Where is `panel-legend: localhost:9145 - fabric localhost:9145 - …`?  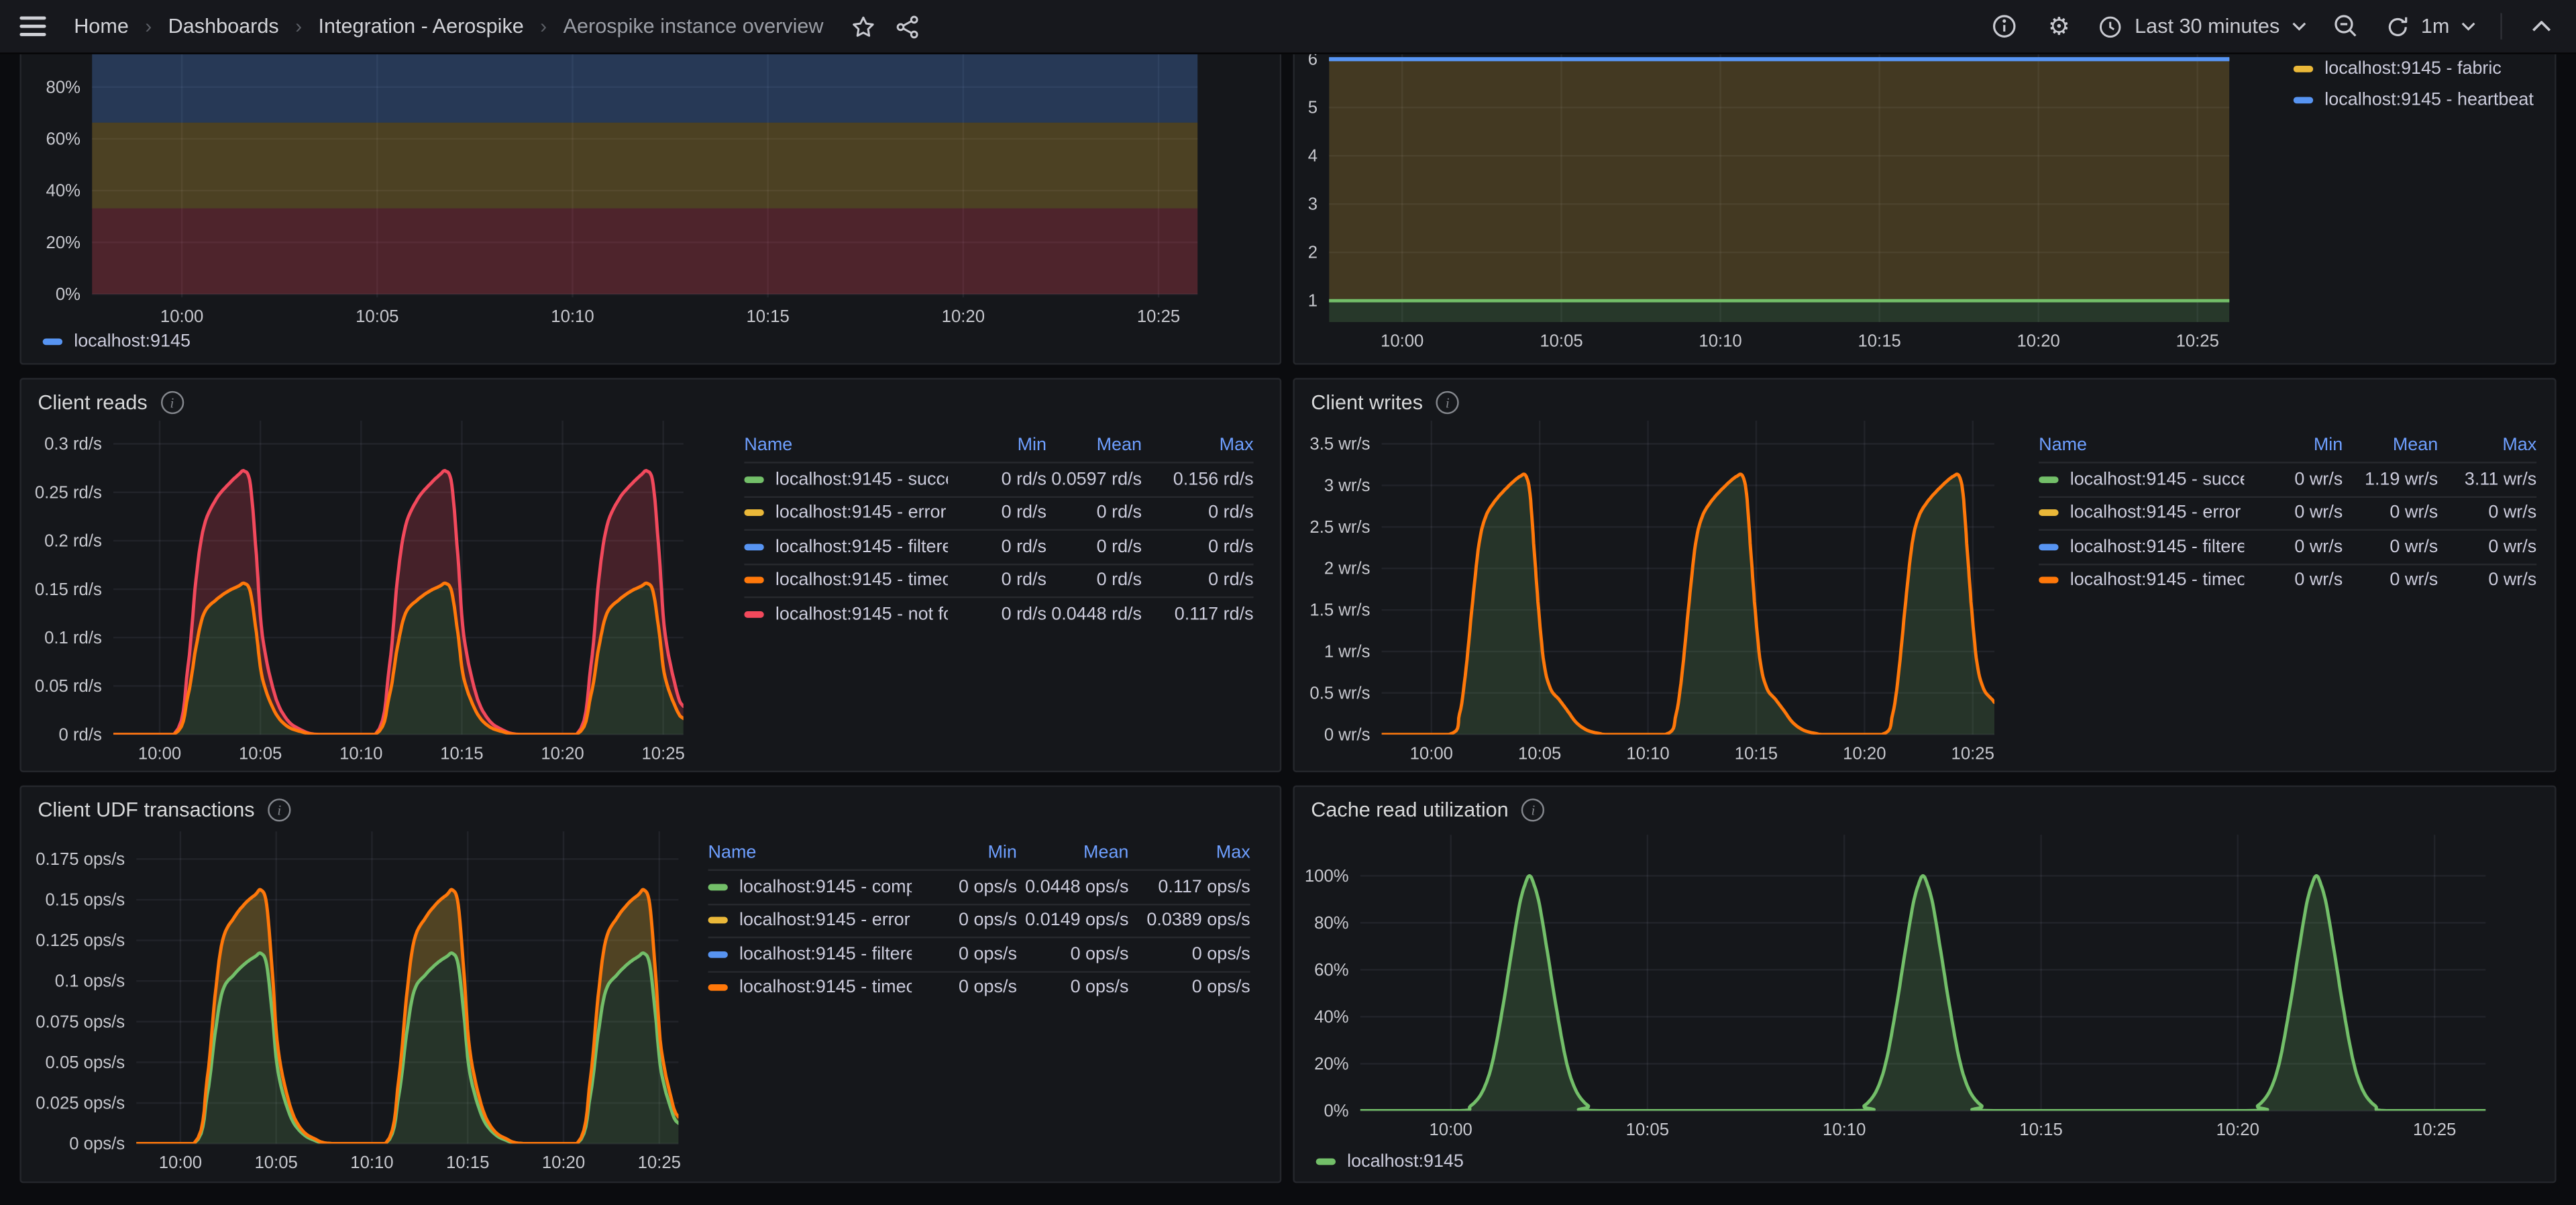 panel-legend: localhost:9145 - fabric localhost:9145 - … is located at coordinates (2413, 84).